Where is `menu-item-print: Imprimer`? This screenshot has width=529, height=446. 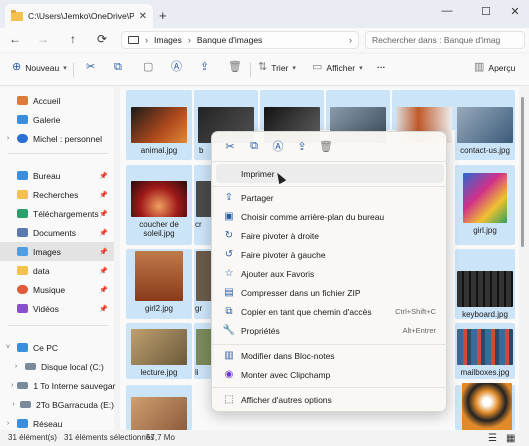 menu-item-print: Imprimer is located at coordinates (330, 173).